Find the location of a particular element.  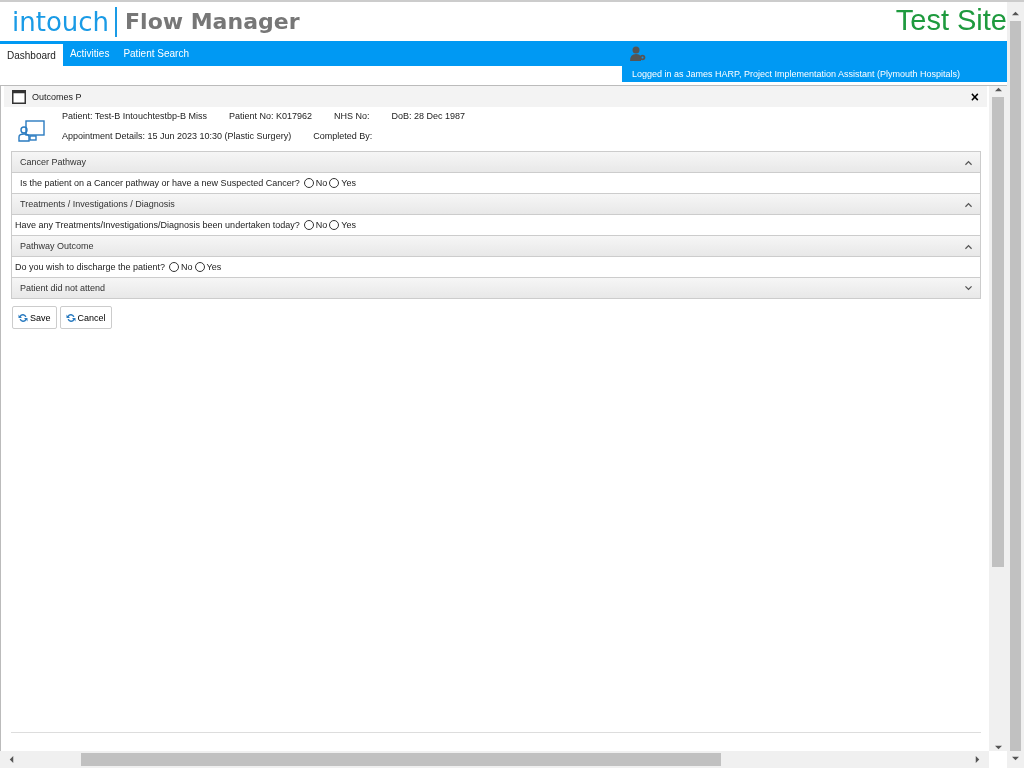

patient-detail: Appointment Details: 15 Jun 2023 10:30 (Plastic Surgery) is located at coordinates (177, 136).